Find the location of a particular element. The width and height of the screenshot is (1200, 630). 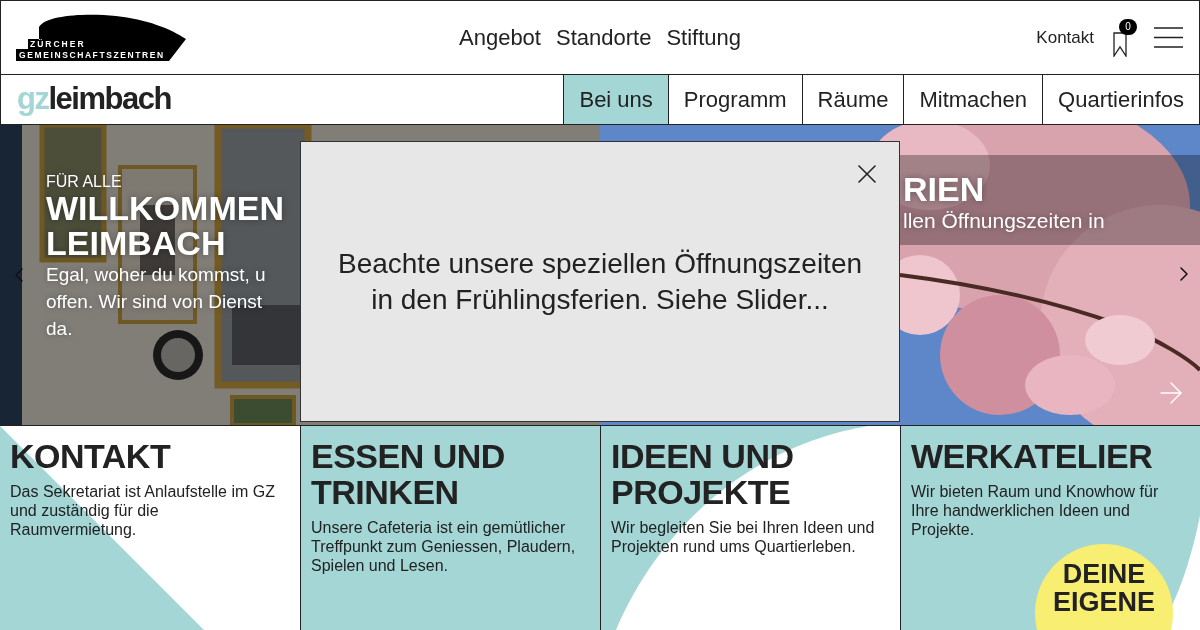

info-card: ESSEN UND TRINKEN Unsere Cafeteria ist ein gemütlicher Treffpunkt zum Geniessen, Plaudern, Spielen und Lesen. is located at coordinates (450, 528).